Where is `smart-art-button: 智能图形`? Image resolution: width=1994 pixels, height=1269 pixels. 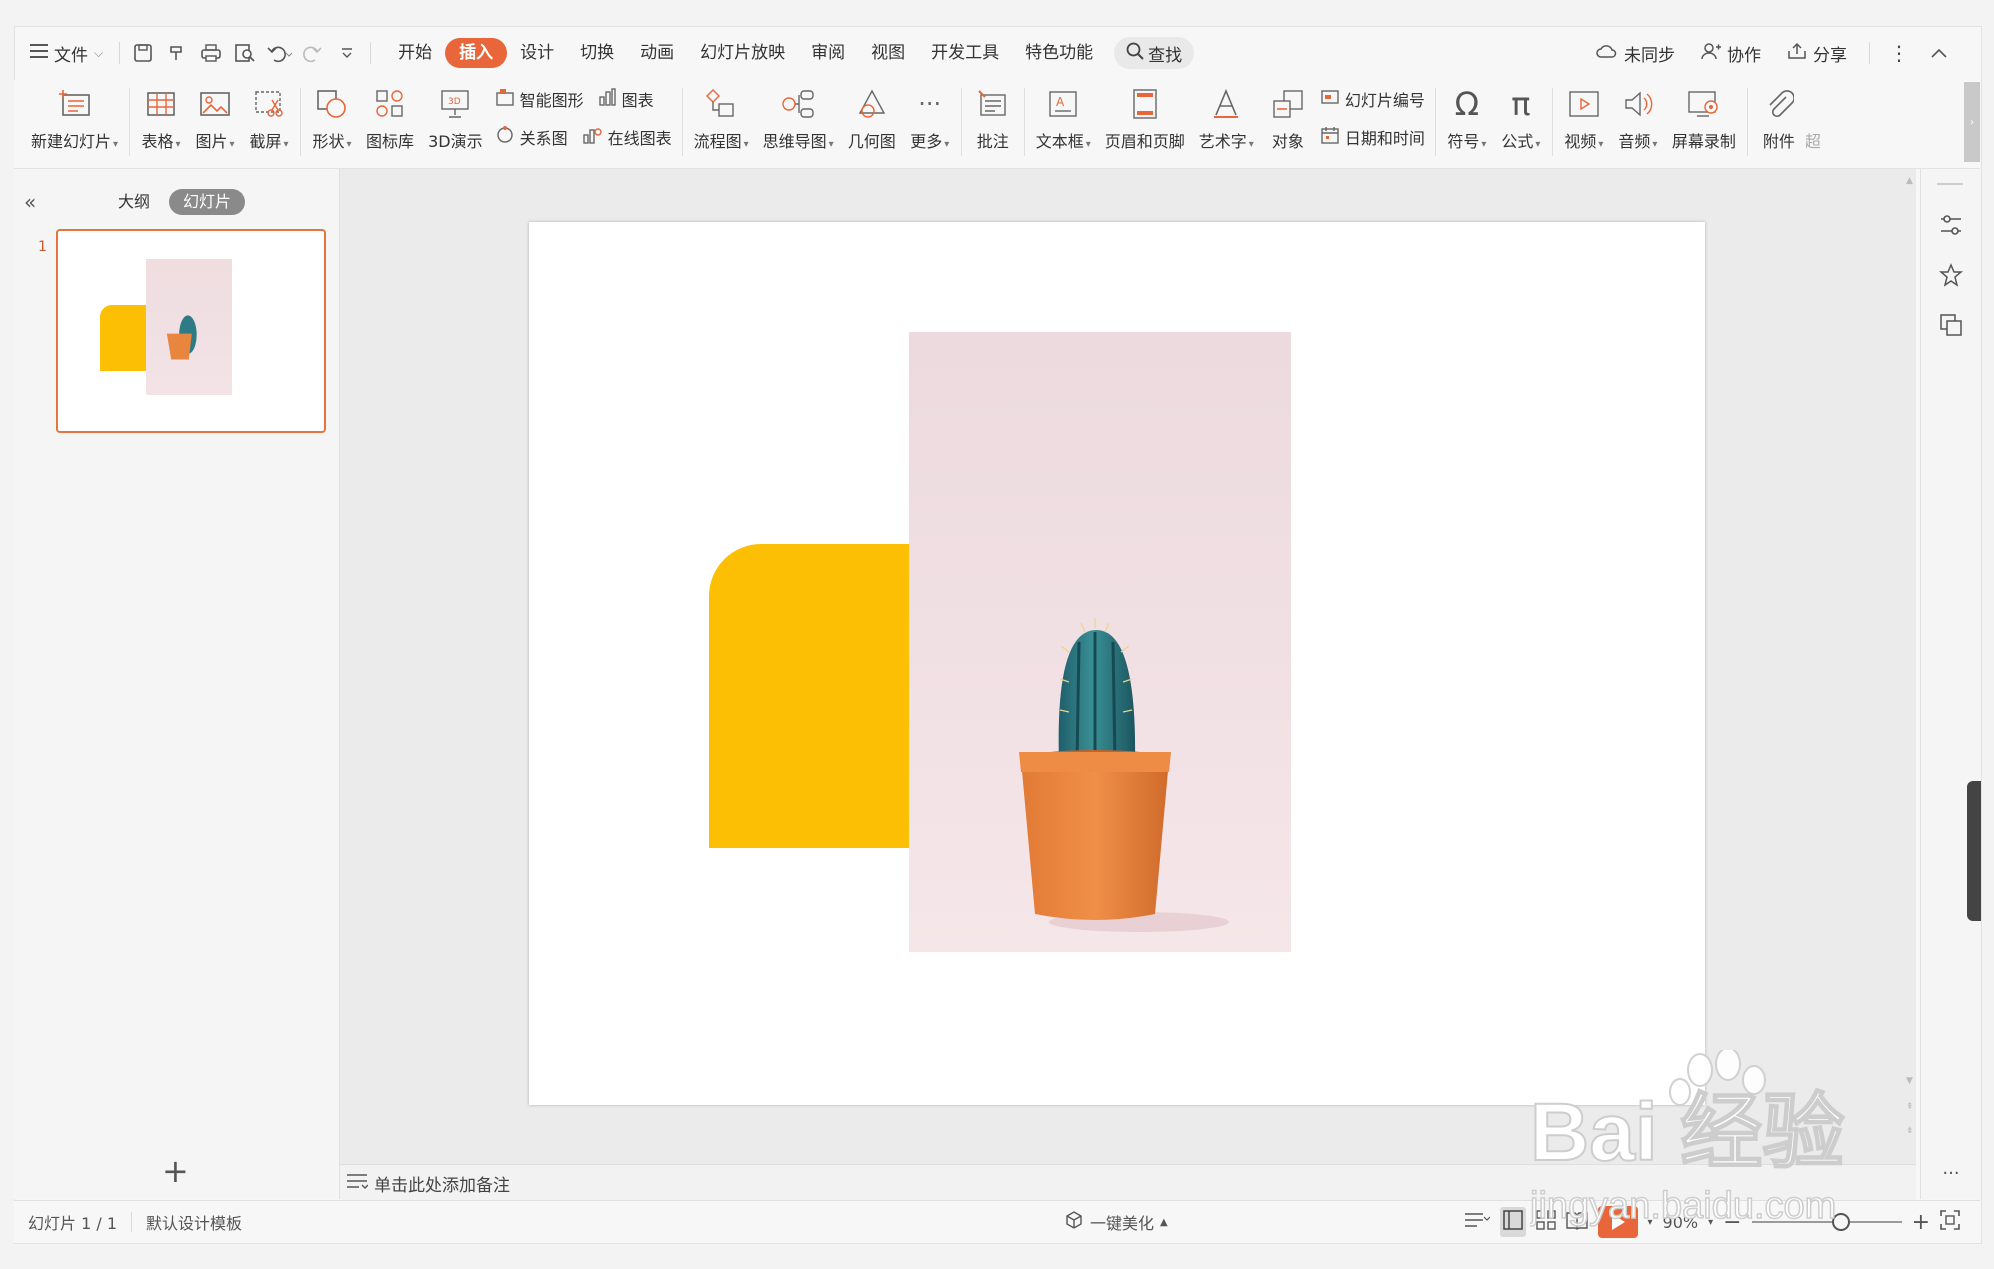 smart-art-button: 智能图形 is located at coordinates (539, 99).